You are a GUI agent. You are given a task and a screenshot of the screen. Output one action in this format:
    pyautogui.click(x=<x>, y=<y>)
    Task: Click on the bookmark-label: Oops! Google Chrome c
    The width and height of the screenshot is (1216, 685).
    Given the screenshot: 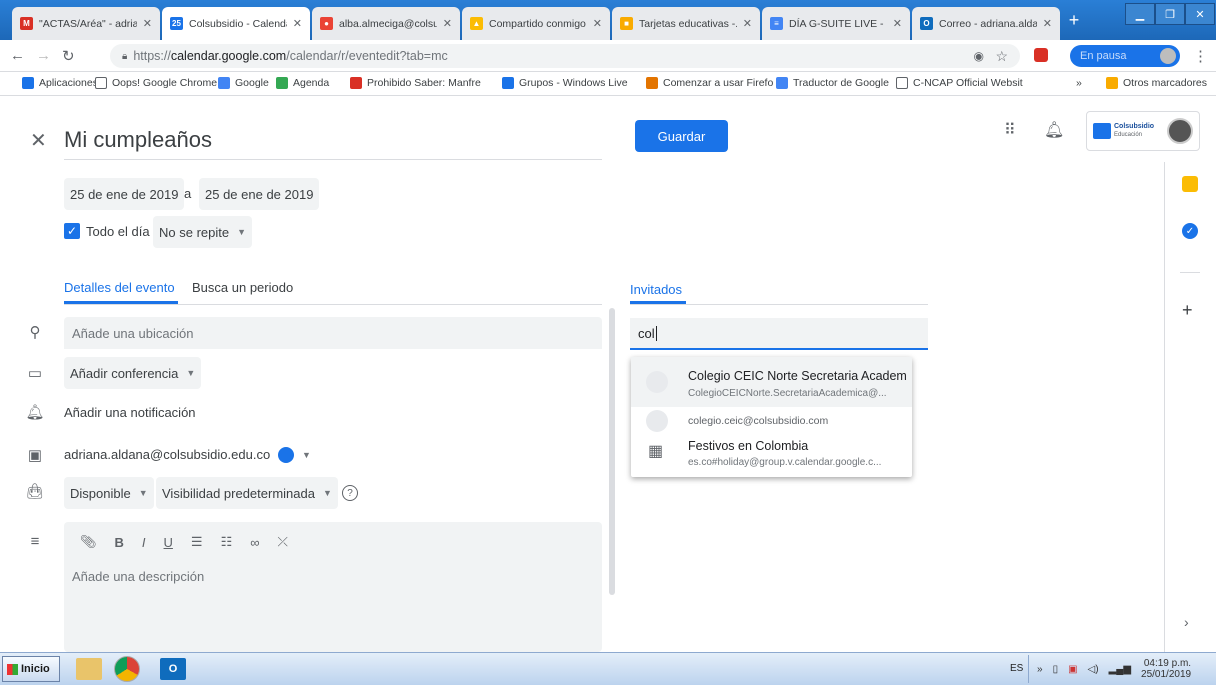 What is the action you would take?
    pyautogui.click(x=169, y=83)
    